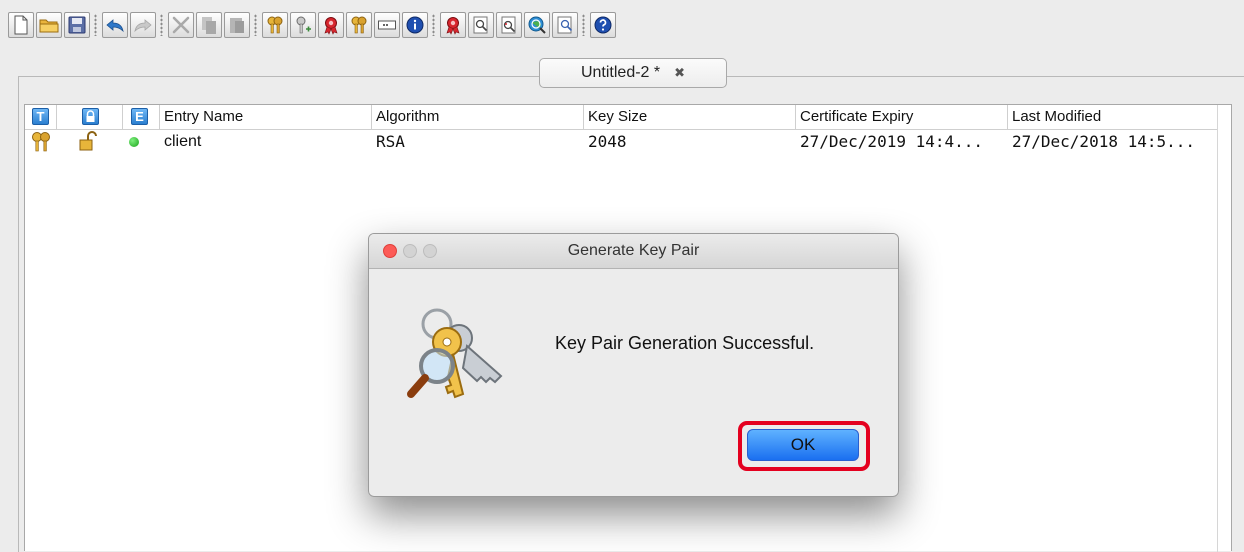  I want to click on import-trusted-certificate-button, so click(331, 25).